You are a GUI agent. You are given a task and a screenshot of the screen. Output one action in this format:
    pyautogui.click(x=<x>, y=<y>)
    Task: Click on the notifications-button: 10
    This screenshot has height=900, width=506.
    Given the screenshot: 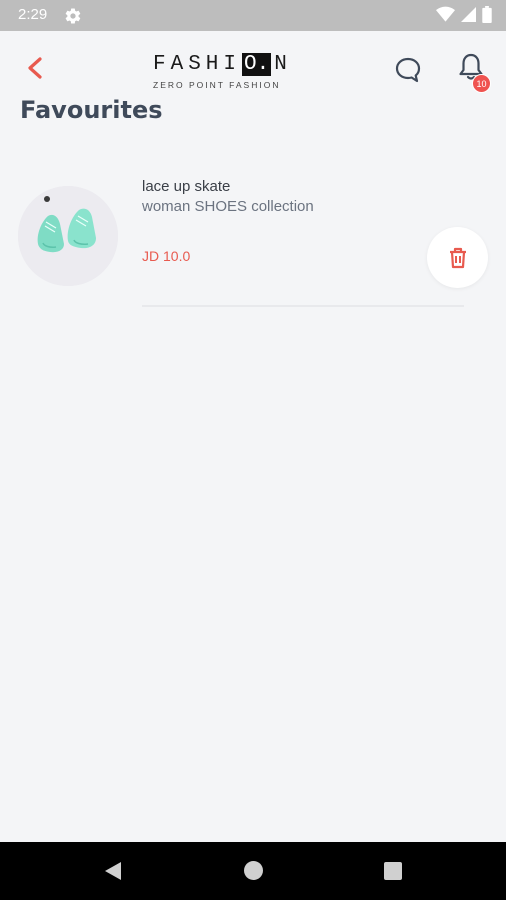 What is the action you would take?
    pyautogui.click(x=475, y=72)
    